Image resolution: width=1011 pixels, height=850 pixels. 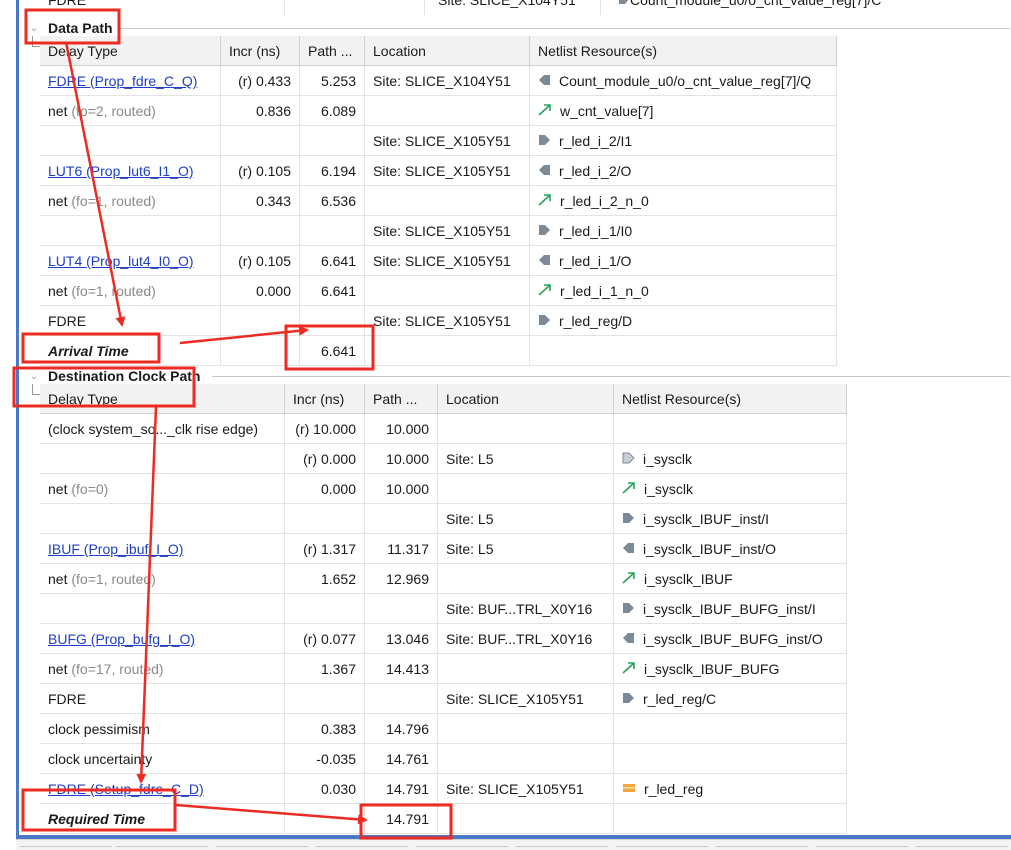 I want to click on netlist-resource-cell: i_sysclk_IBUF_BUFG_inst/O, so click(x=730, y=639).